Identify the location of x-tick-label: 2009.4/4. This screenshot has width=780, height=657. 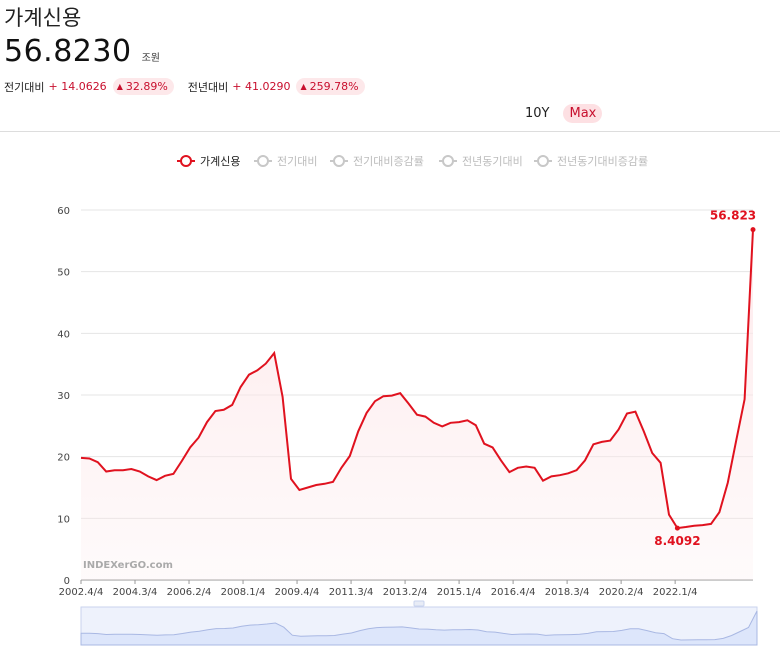
(297, 592).